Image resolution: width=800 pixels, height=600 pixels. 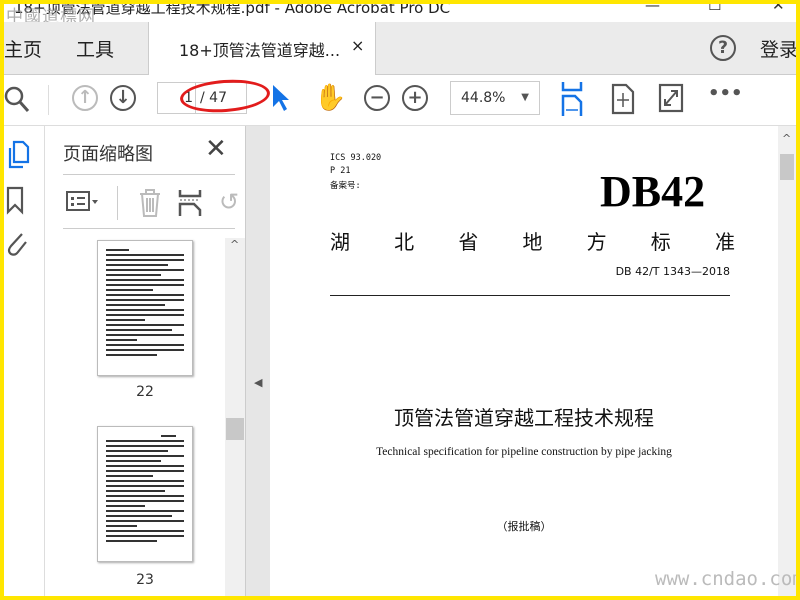 I want to click on search-icon, so click(x=17, y=99).